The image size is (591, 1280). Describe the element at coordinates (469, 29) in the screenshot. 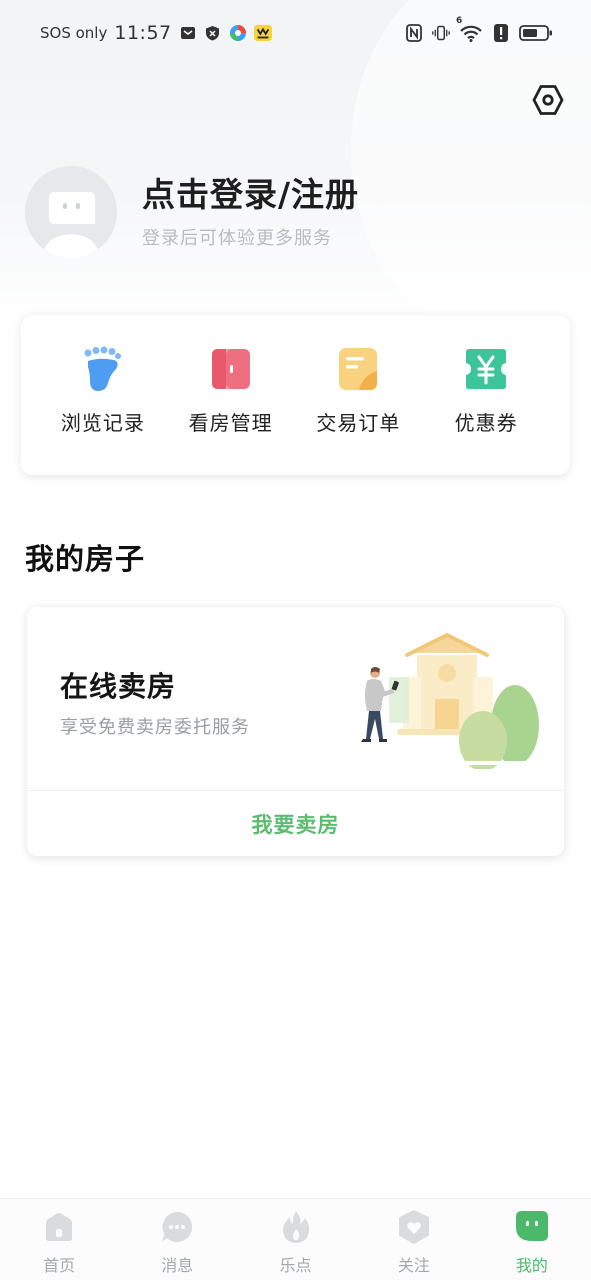

I see `wifi-icon: 6` at that location.